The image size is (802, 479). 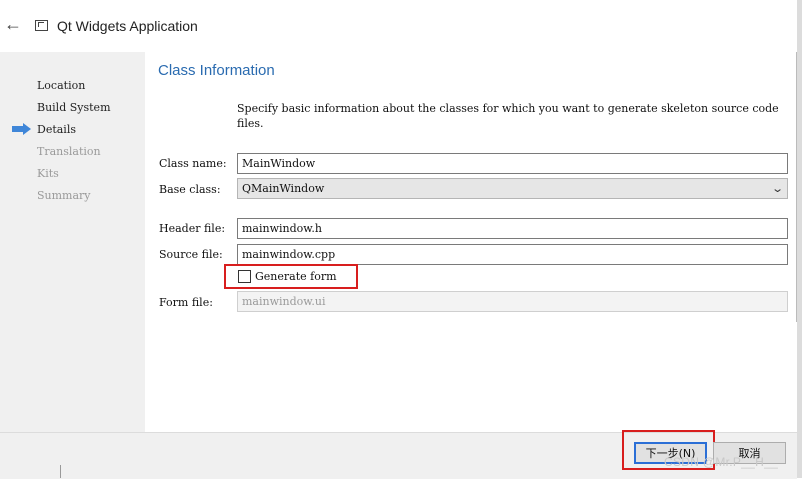 I want to click on class-name-field, so click(x=512, y=163).